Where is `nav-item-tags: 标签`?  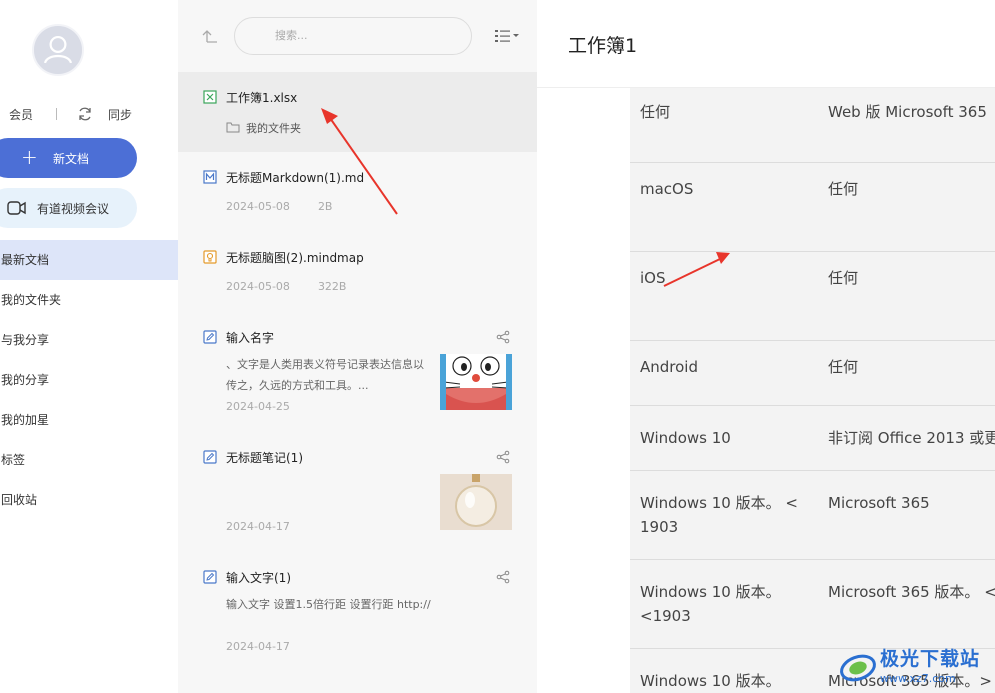 nav-item-tags: 标签 is located at coordinates (89, 460).